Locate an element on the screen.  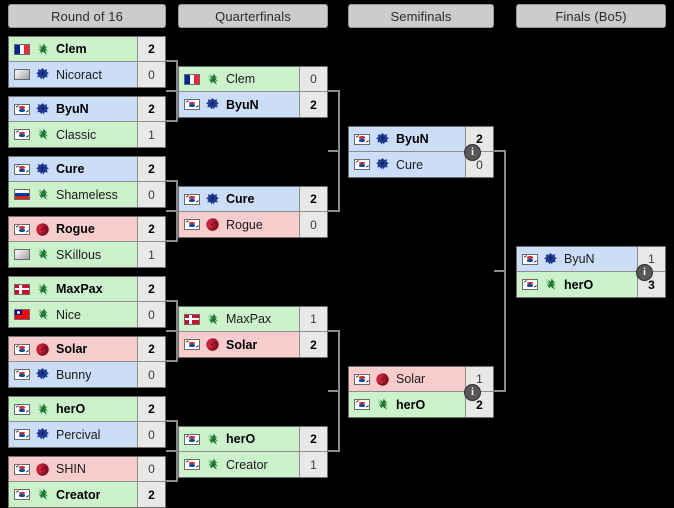
player-name: Shameless is located at coordinates (87, 195).